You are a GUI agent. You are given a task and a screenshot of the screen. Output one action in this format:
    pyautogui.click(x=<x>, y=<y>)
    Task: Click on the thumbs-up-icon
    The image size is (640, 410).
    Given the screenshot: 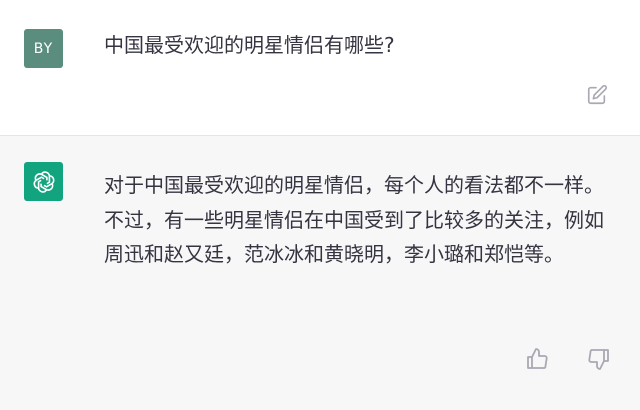 What is the action you would take?
    pyautogui.click(x=537, y=358)
    